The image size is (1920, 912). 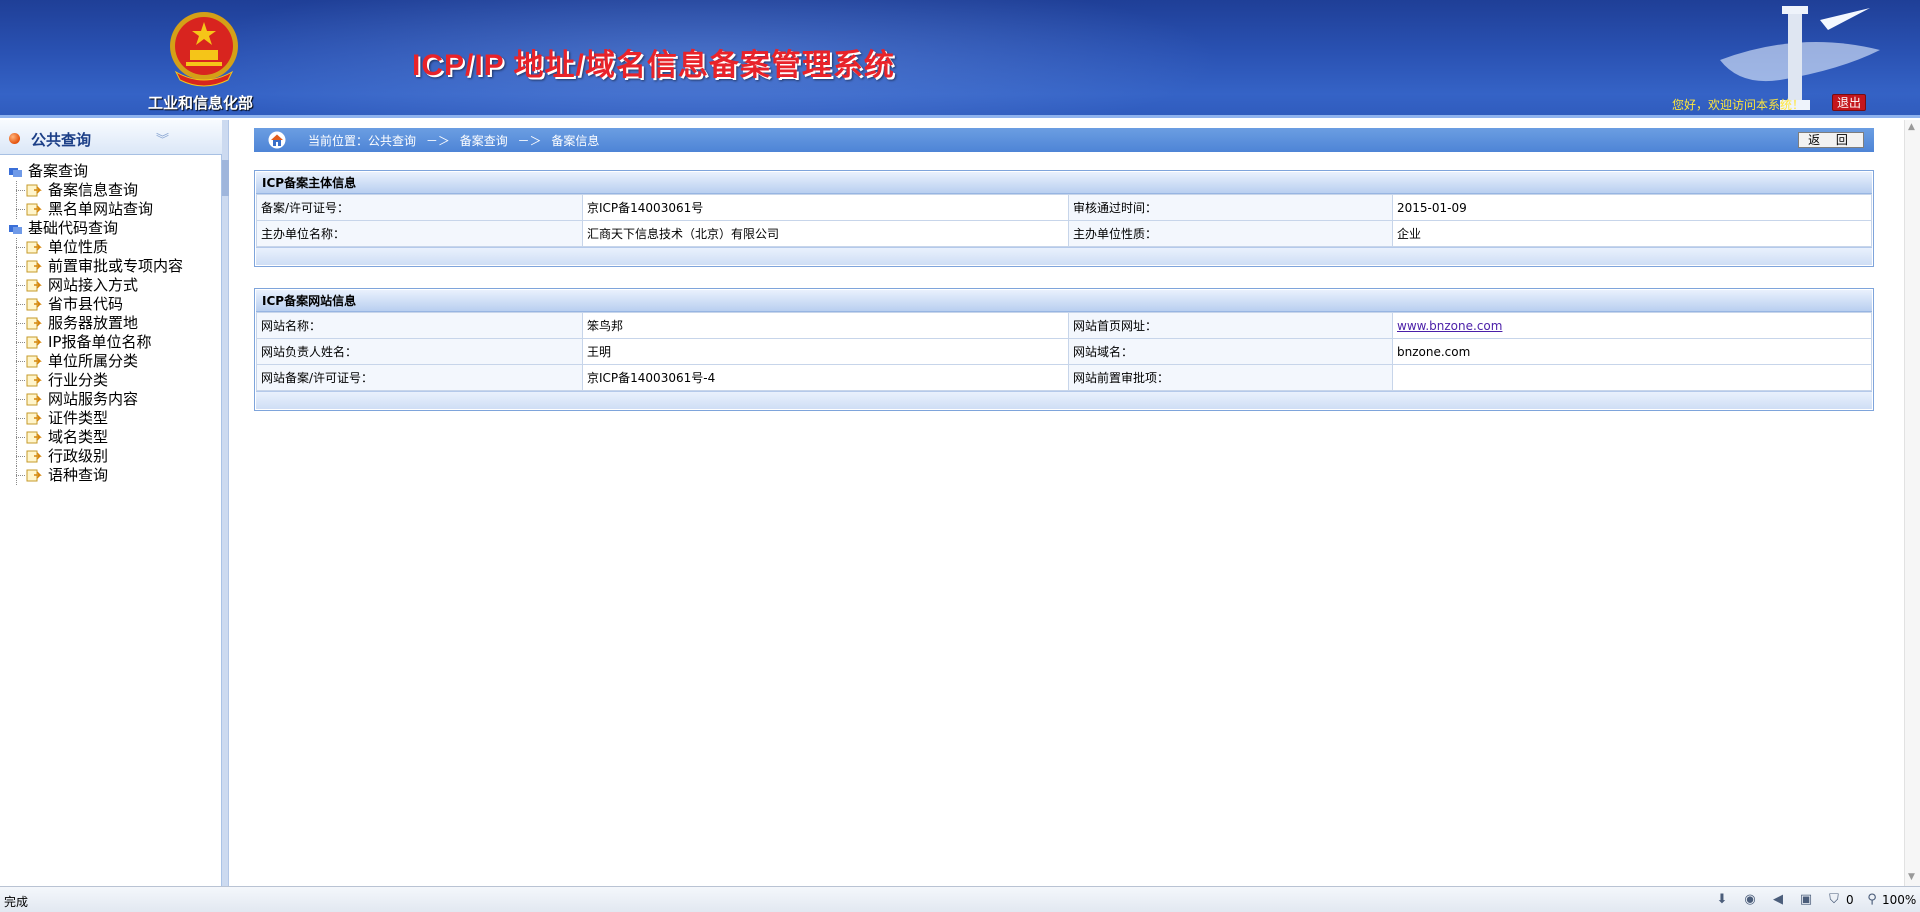 What do you see at coordinates (1912, 503) in the screenshot?
I see `vertical-scrollbar: ▲ ▼` at bounding box center [1912, 503].